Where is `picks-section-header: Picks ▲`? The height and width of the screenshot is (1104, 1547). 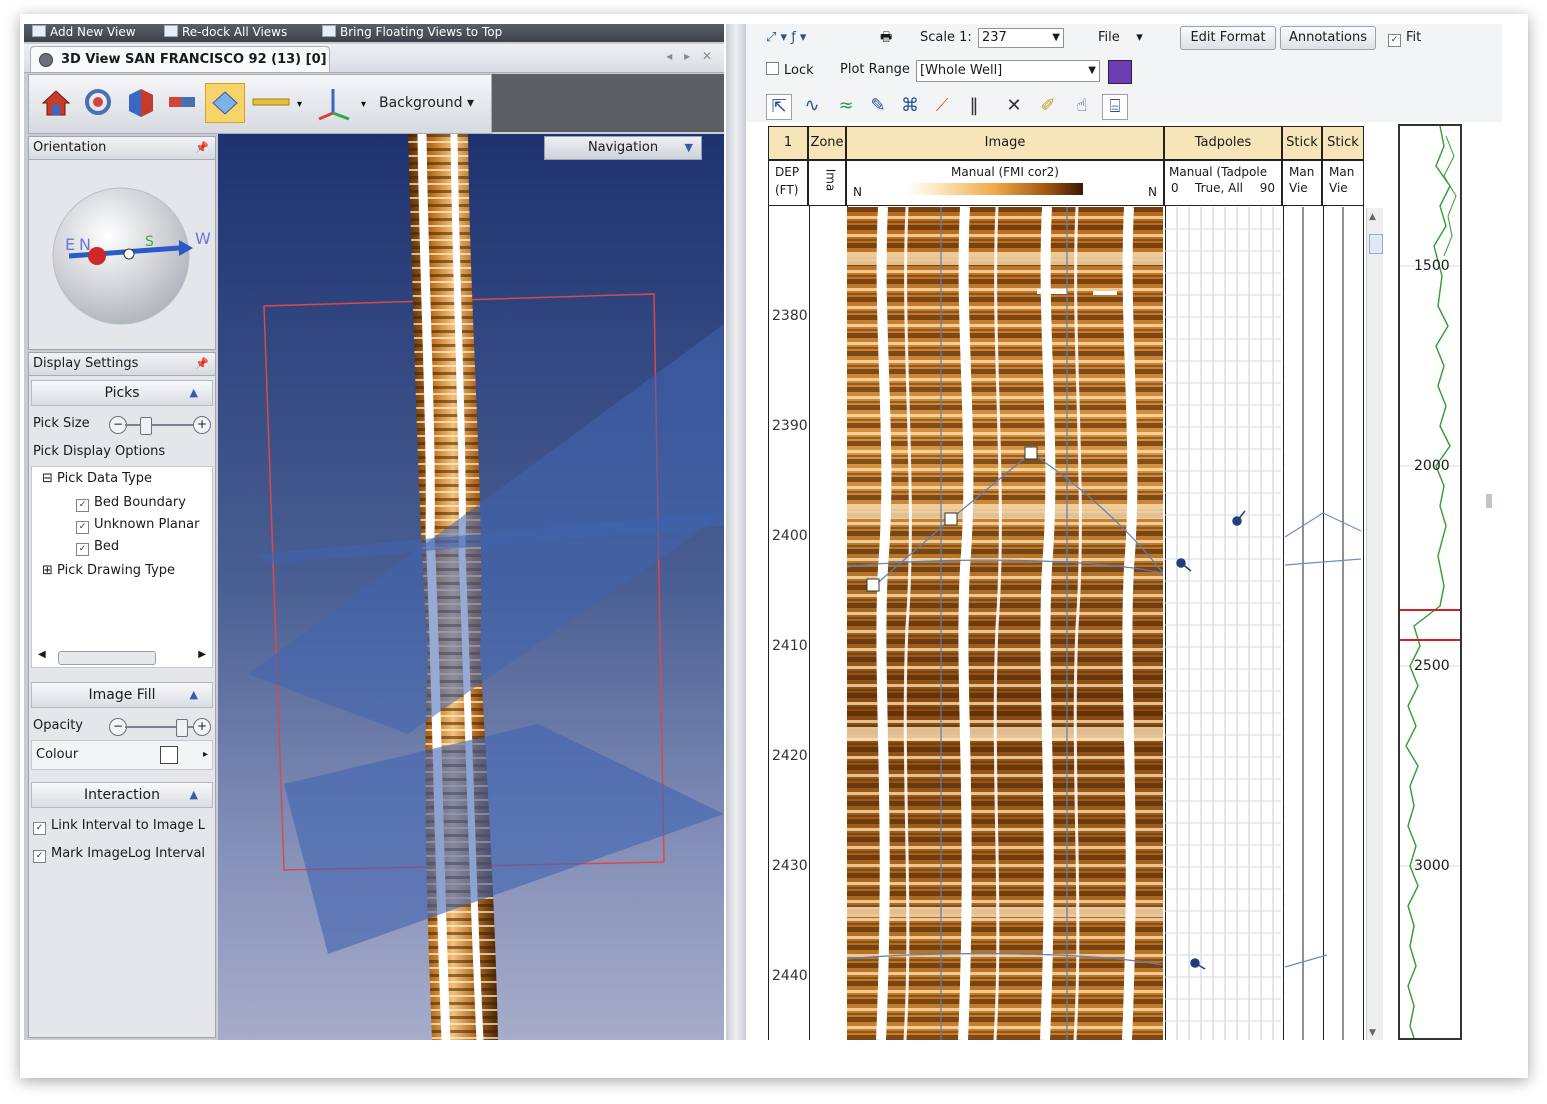 picks-section-header: Picks ▲ is located at coordinates (122, 393).